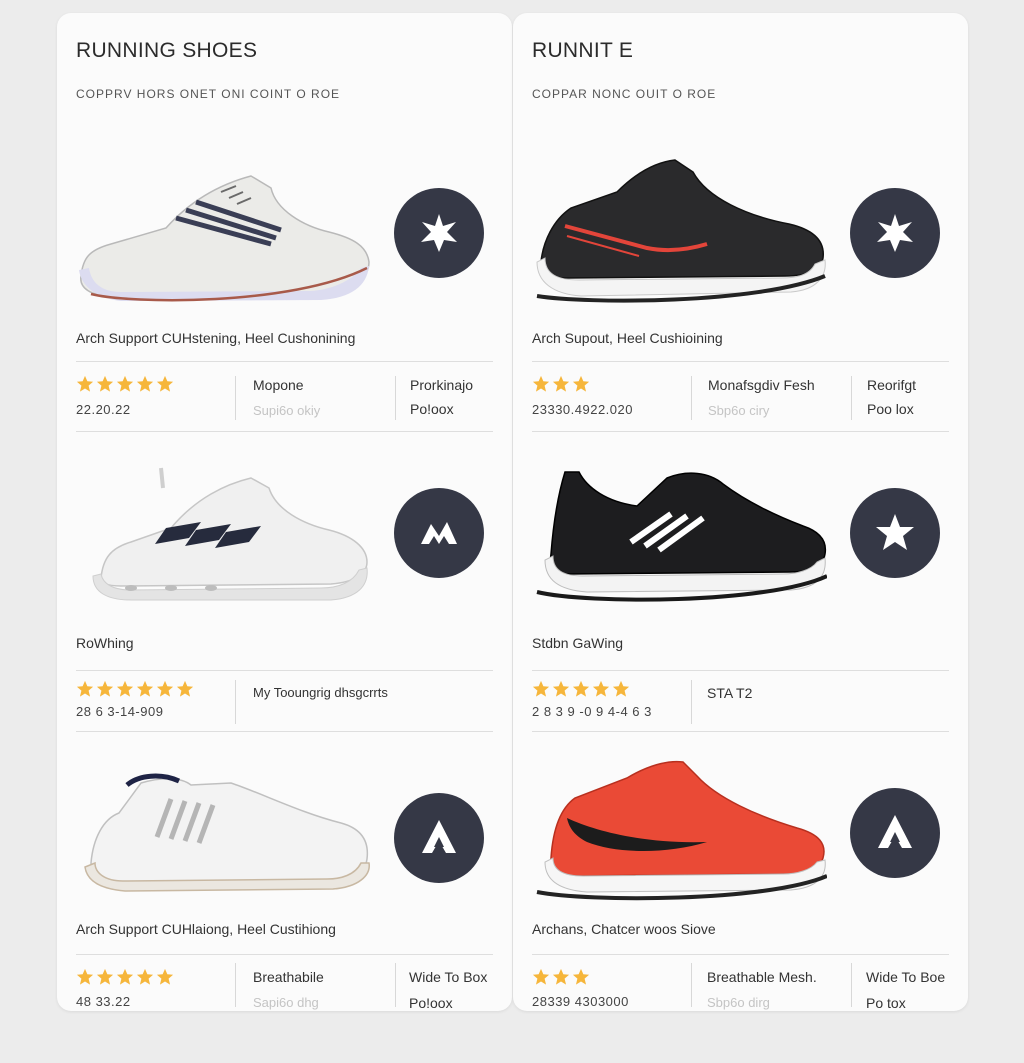 The image size is (1024, 1063). I want to click on spec-label: My Tooungrig dhsgcrrts, so click(320, 692).